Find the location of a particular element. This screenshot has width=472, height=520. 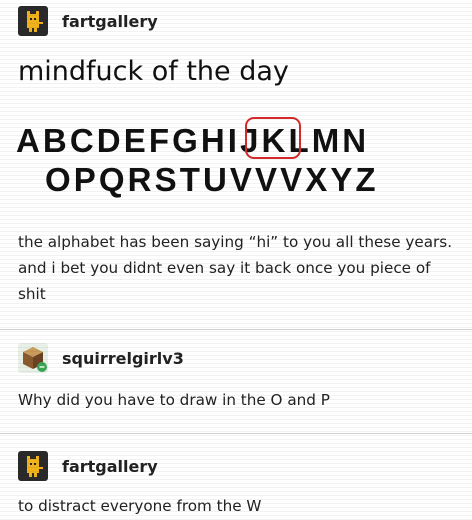

alphabet-line-1: ABCDEFGHIJKLMN is located at coordinates (193, 140).